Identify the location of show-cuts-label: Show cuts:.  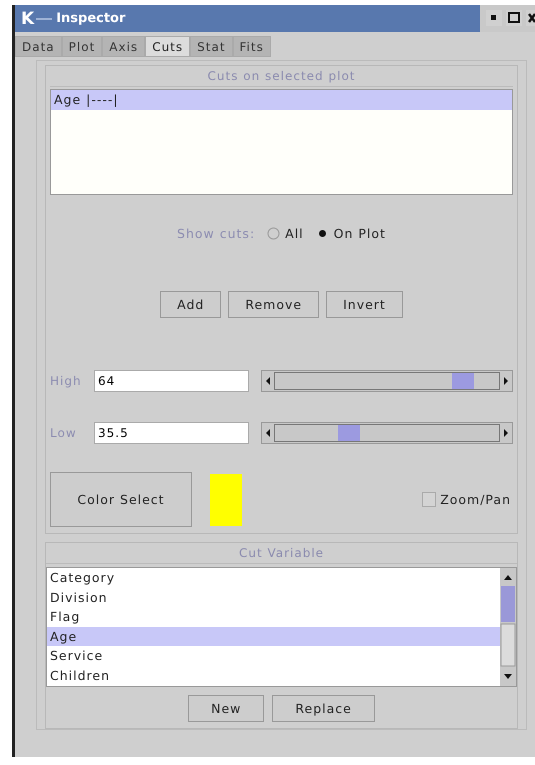
(216, 233).